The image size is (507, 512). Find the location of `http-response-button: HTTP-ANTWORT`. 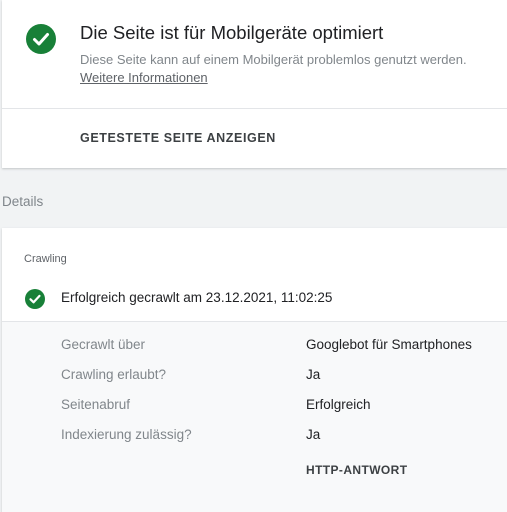

http-response-button: HTTP-ANTWORT is located at coordinates (356, 470).